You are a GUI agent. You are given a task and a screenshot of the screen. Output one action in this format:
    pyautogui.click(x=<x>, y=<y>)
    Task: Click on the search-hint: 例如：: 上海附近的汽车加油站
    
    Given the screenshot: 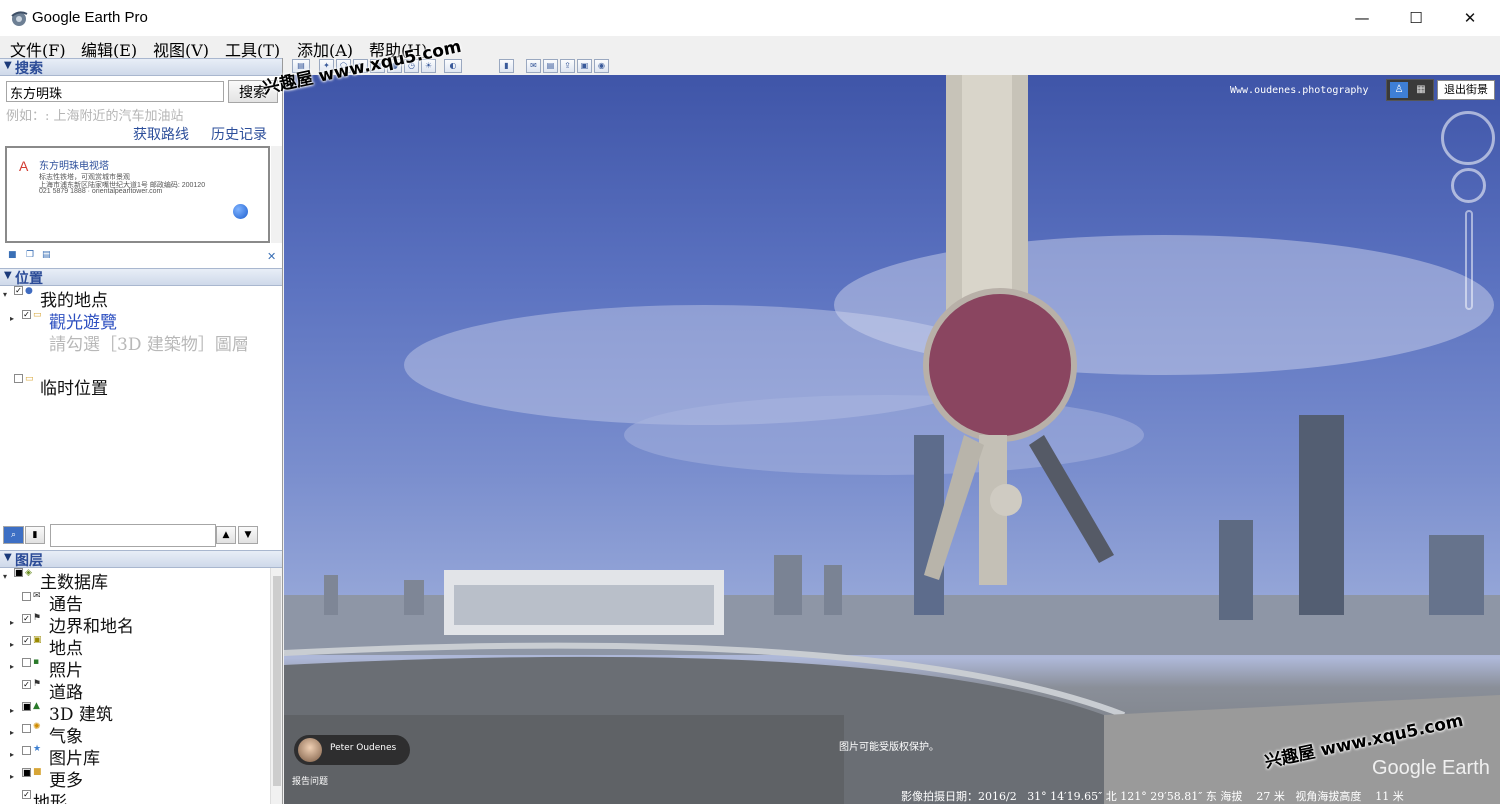 What is the action you would take?
    pyautogui.click(x=95, y=116)
    